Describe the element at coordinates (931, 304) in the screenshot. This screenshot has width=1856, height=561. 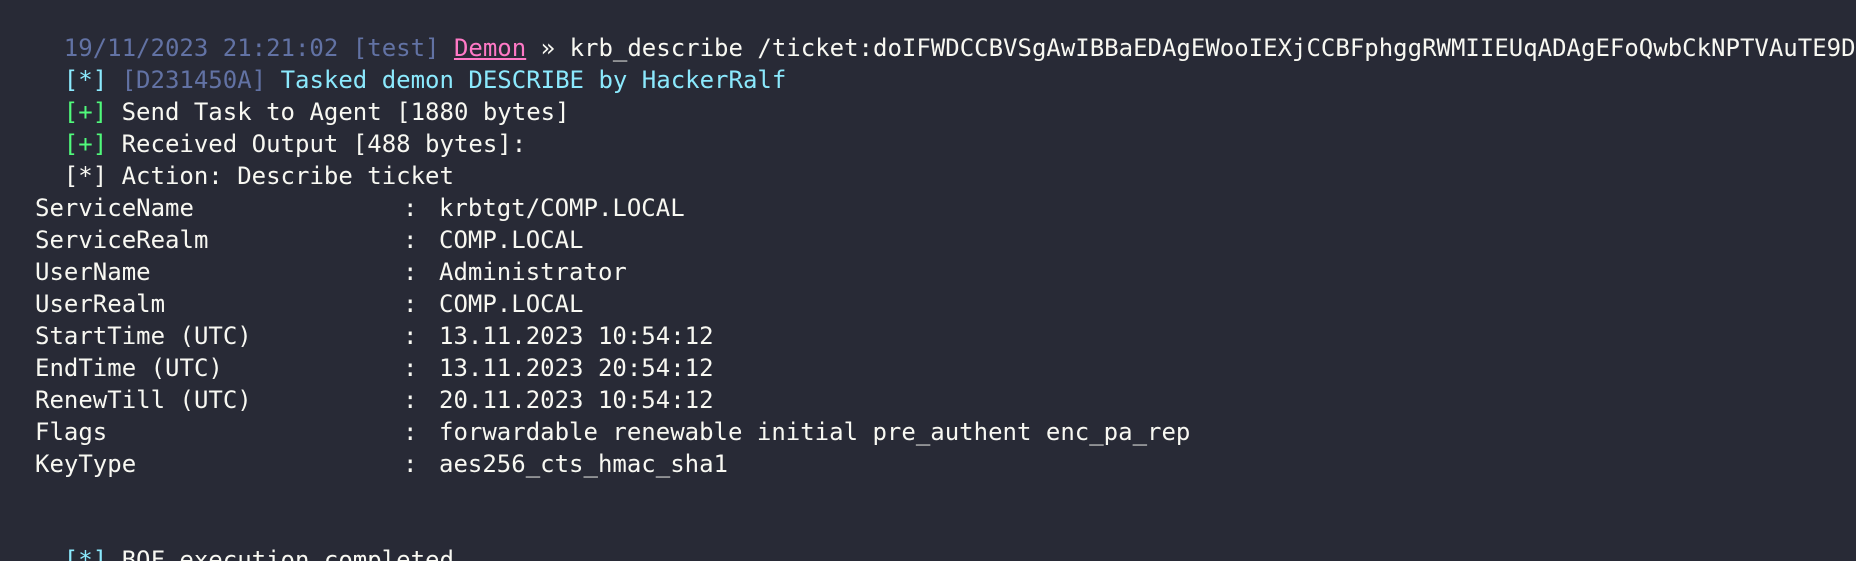
I see `ticket-field-userrealm: UserRealm: COMP.LOCAL` at that location.